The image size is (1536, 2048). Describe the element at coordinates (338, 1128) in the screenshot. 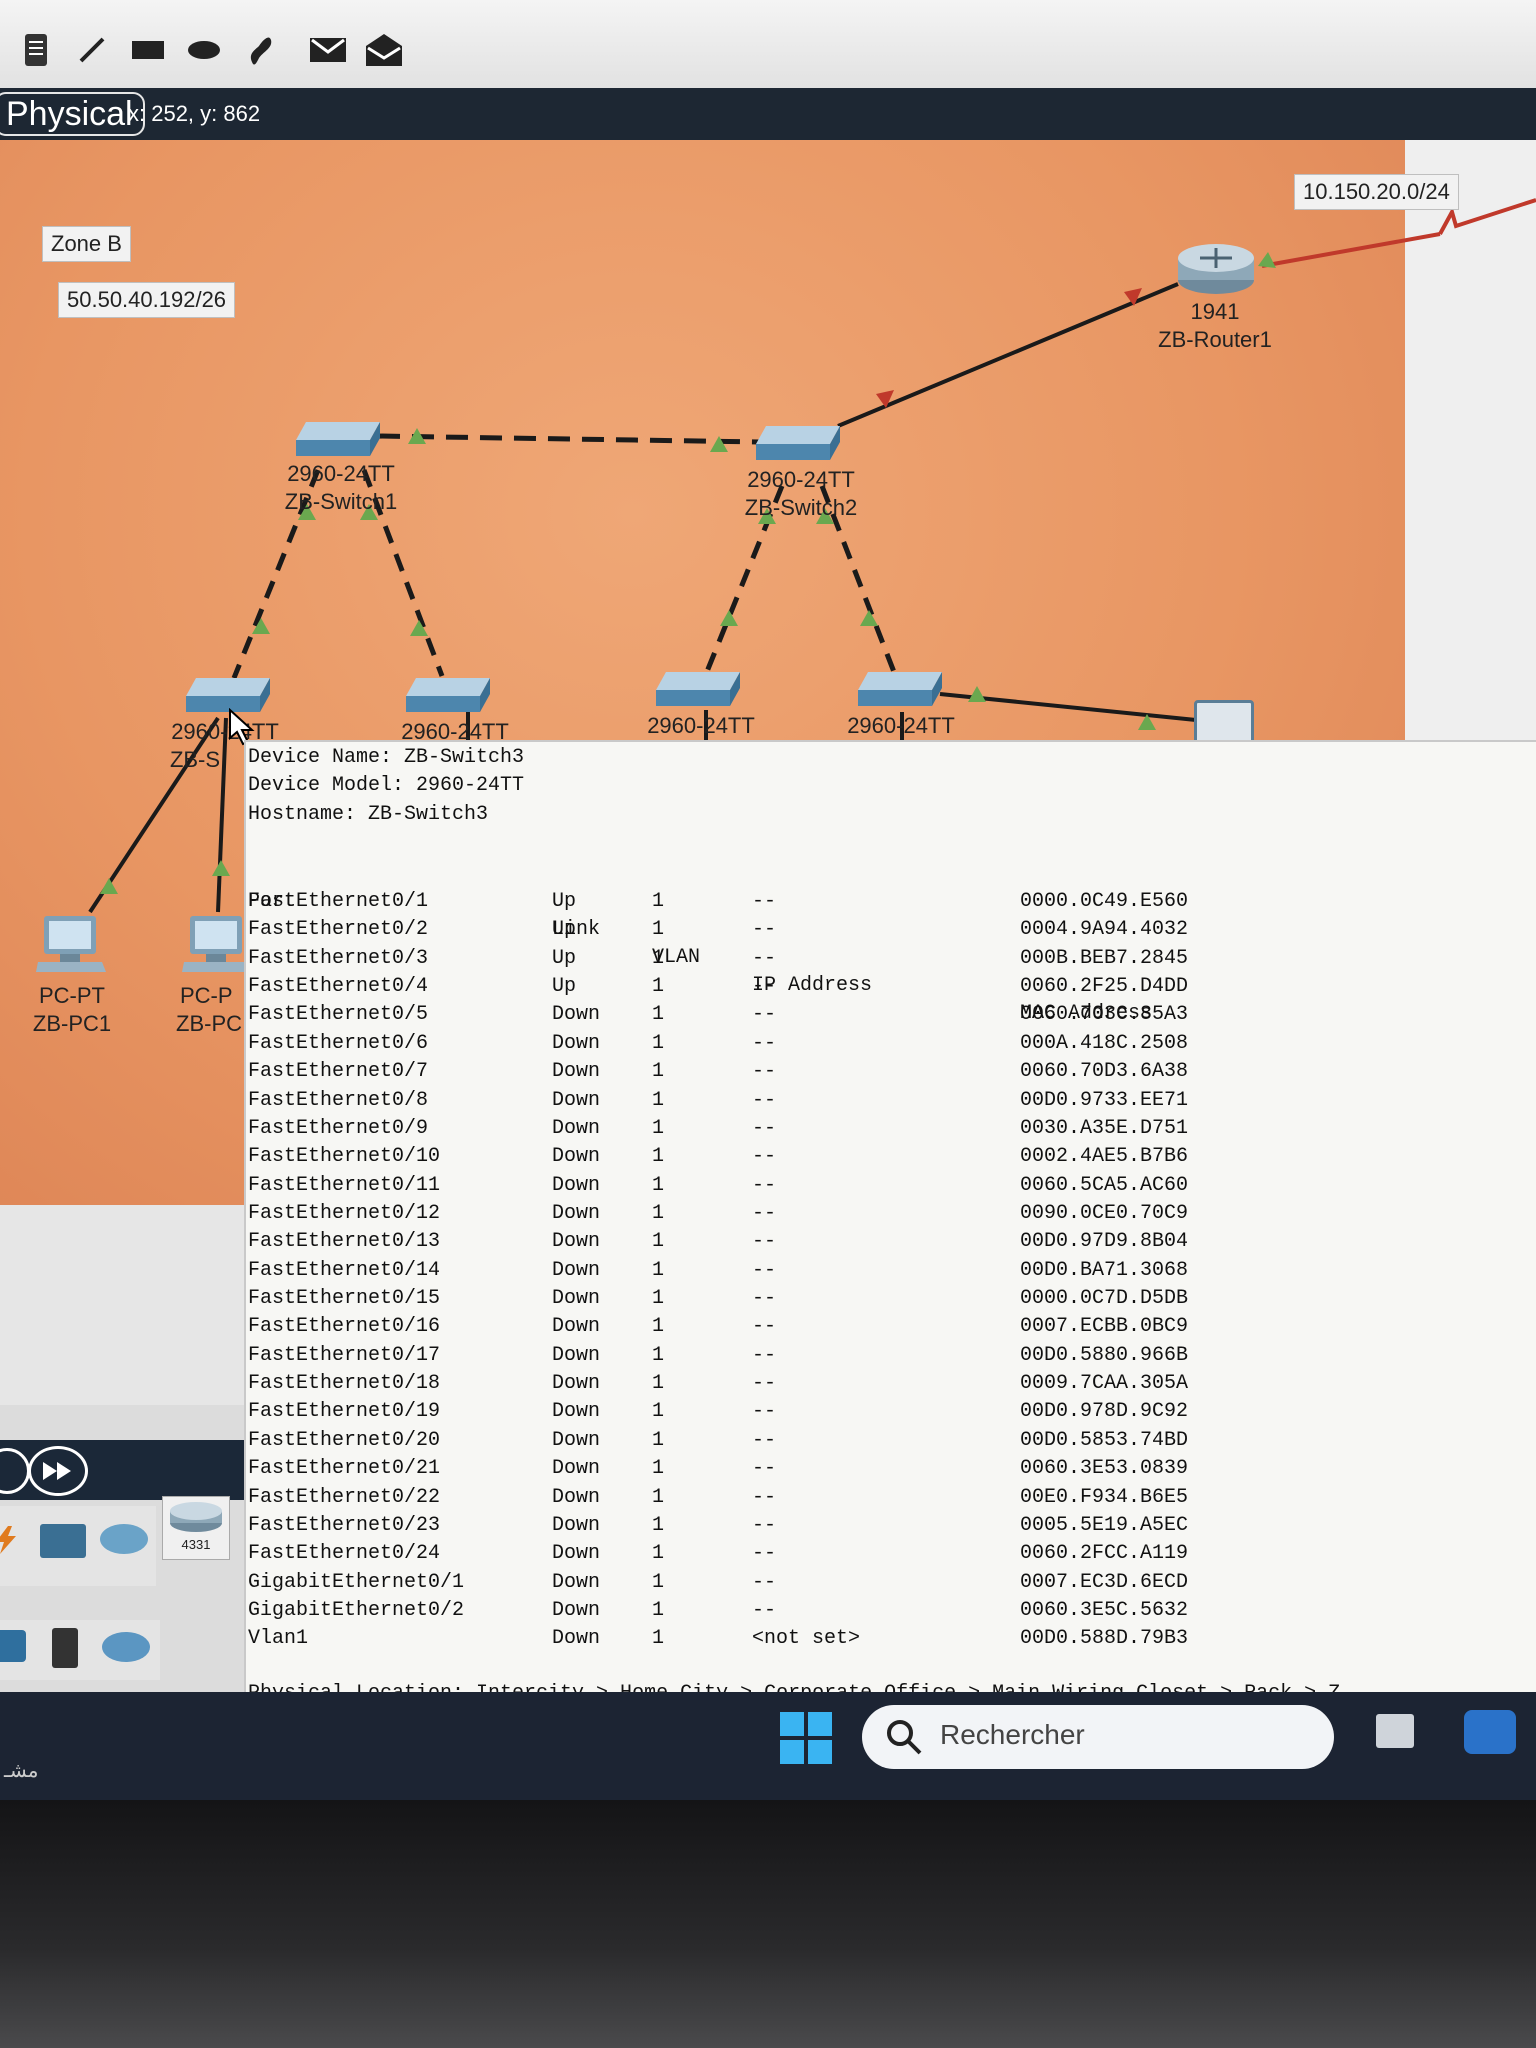

I see `port-cell: FastEthernet0/9` at that location.